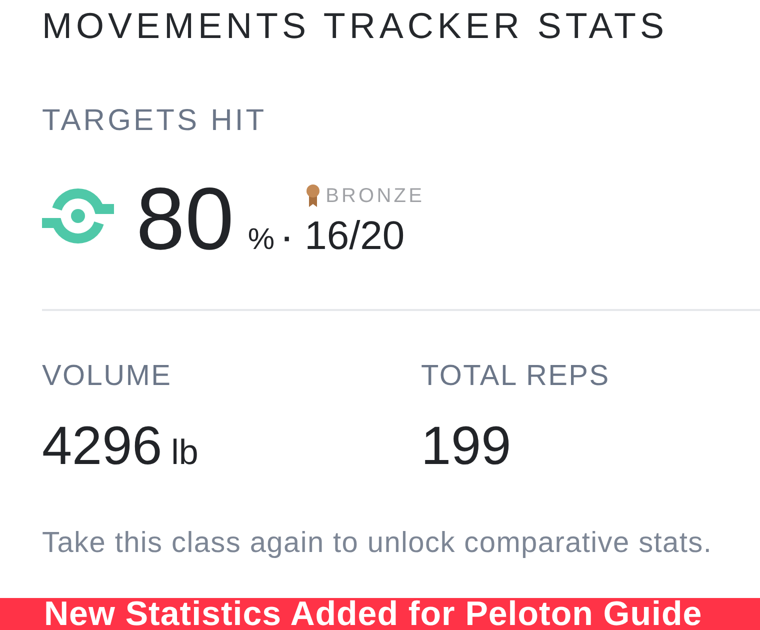  I want to click on percent-value: 80, so click(185, 219).